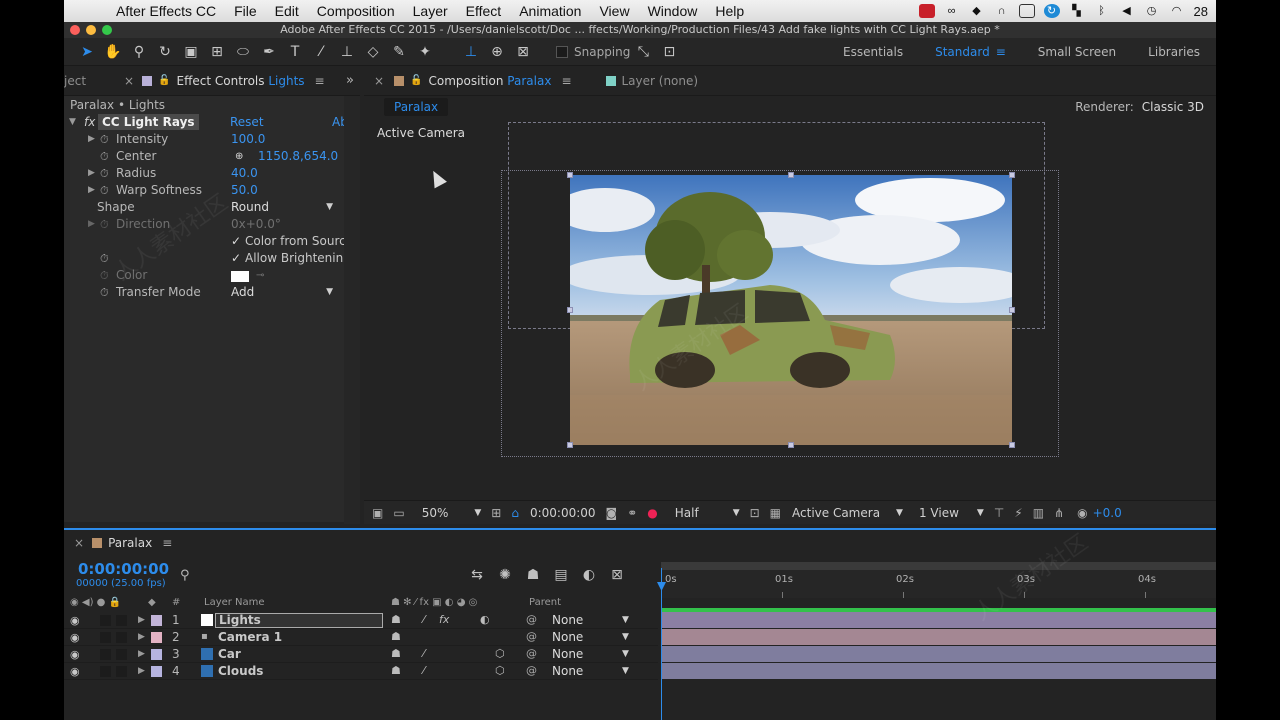 The image size is (1280, 720). What do you see at coordinates (1051, 11) in the screenshot?
I see `sync-icon: ↻` at bounding box center [1051, 11].